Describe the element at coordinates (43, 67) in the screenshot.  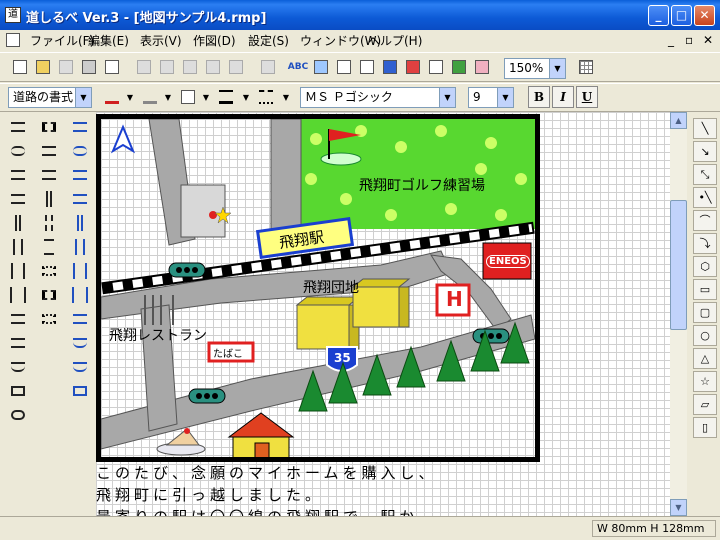
I see `open-folder-icon` at that location.